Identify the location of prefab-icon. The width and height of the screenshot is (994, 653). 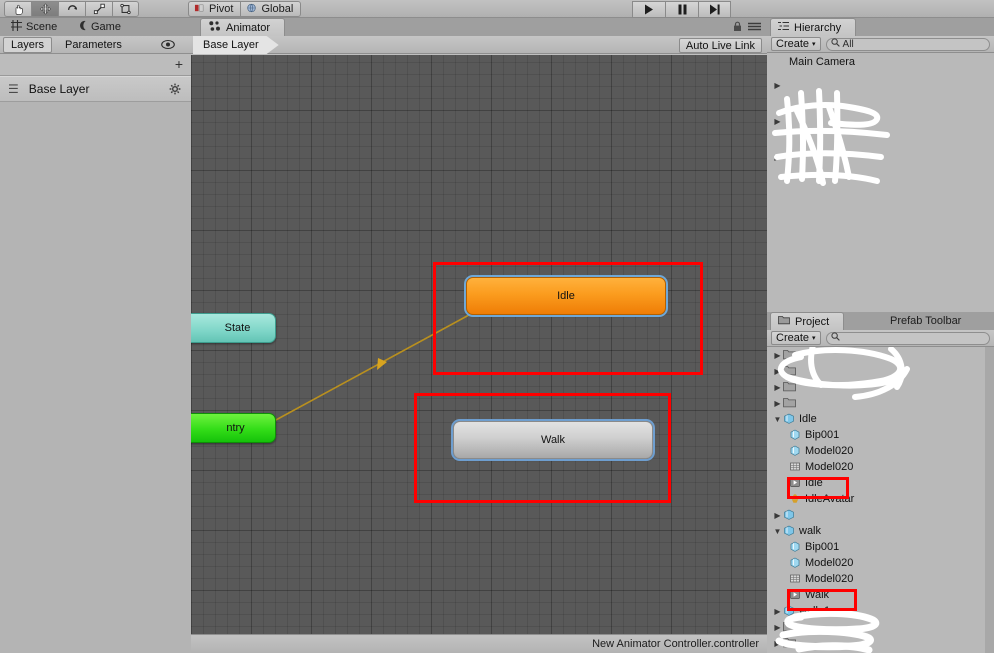
(795, 435).